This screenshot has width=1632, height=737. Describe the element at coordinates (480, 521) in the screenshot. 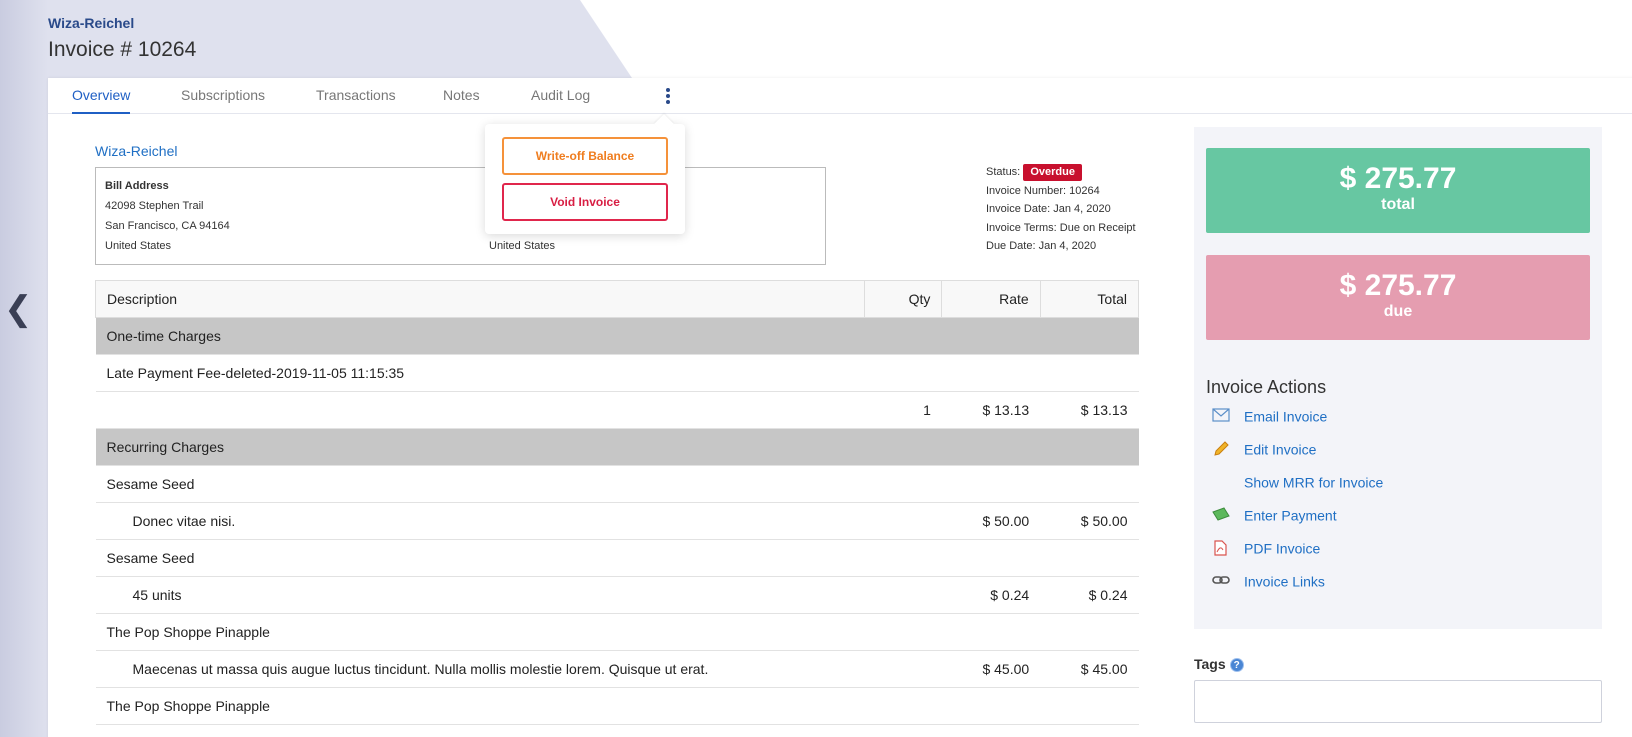

I see `item-description: Donec vitae nisi.` at that location.